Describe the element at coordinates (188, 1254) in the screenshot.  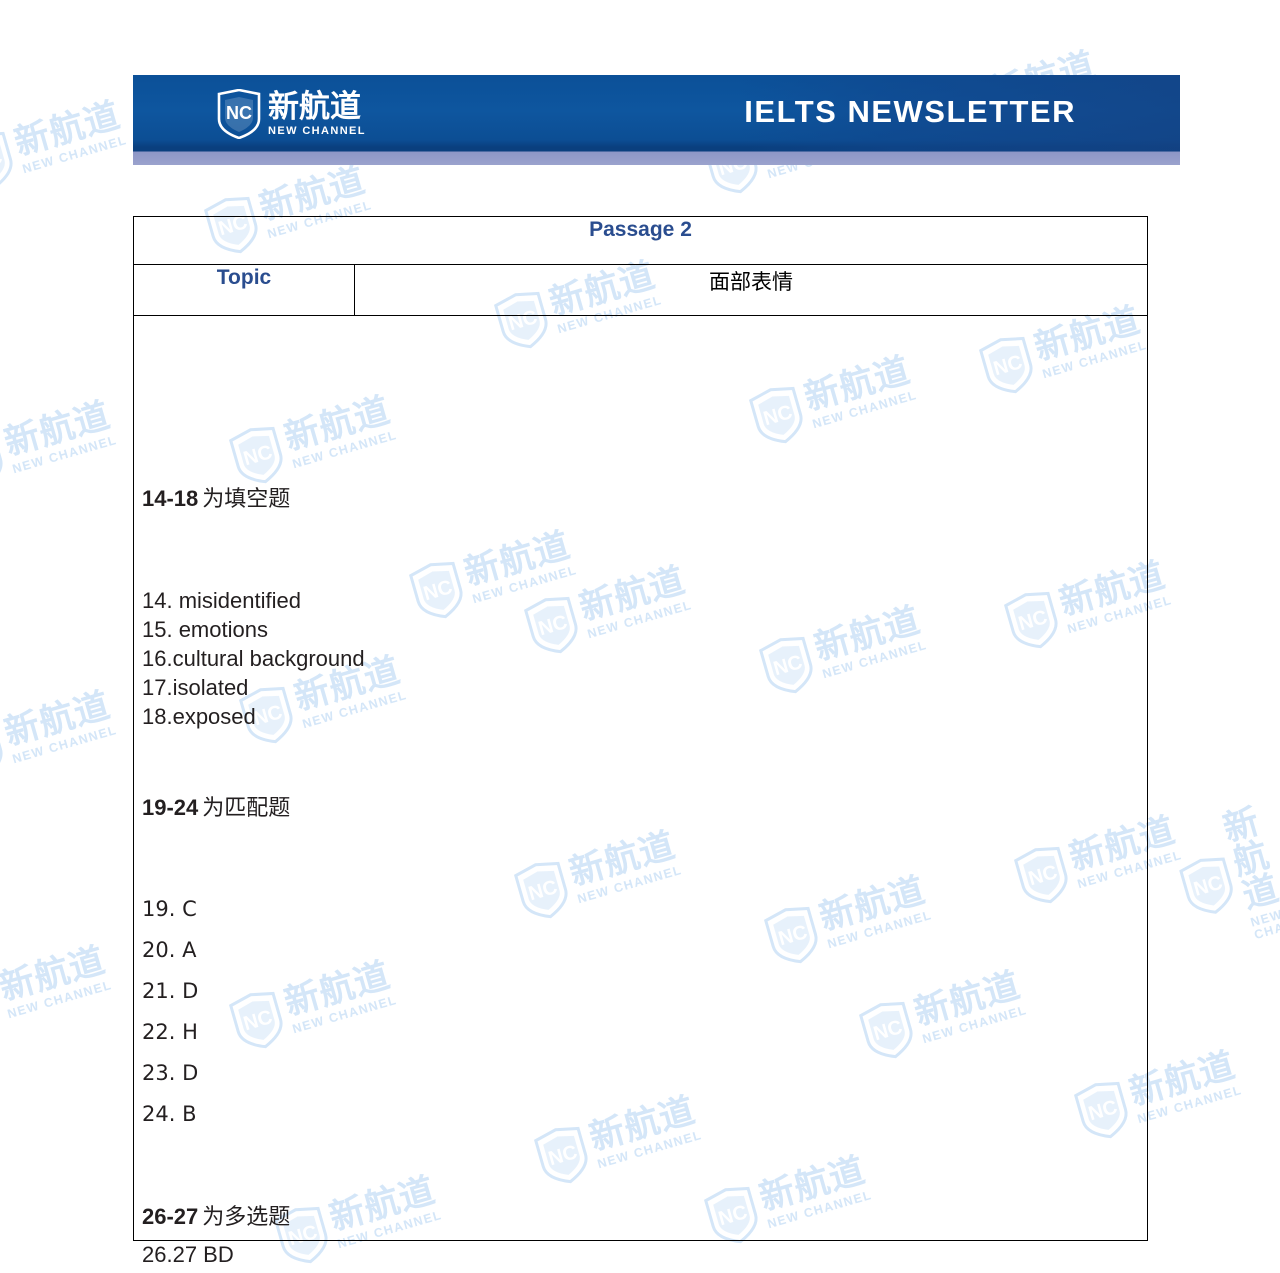
I see `answer-line-multiple-choice: 26.27 BD` at that location.